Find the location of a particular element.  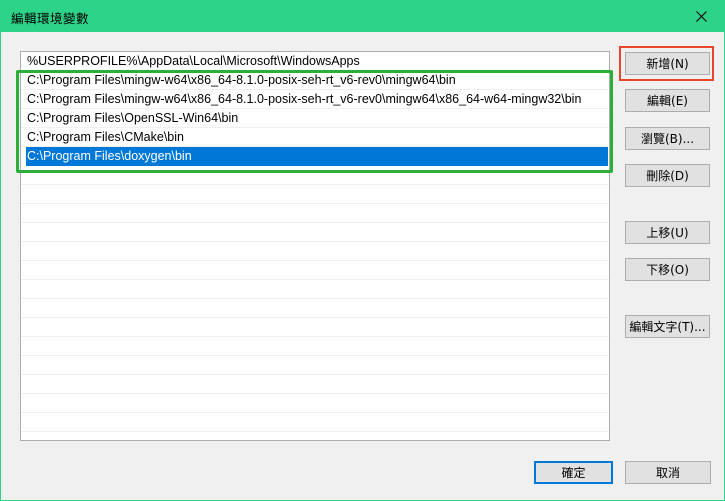

path-text: C:\Program Files\doxygen\bin is located at coordinates (109, 156).